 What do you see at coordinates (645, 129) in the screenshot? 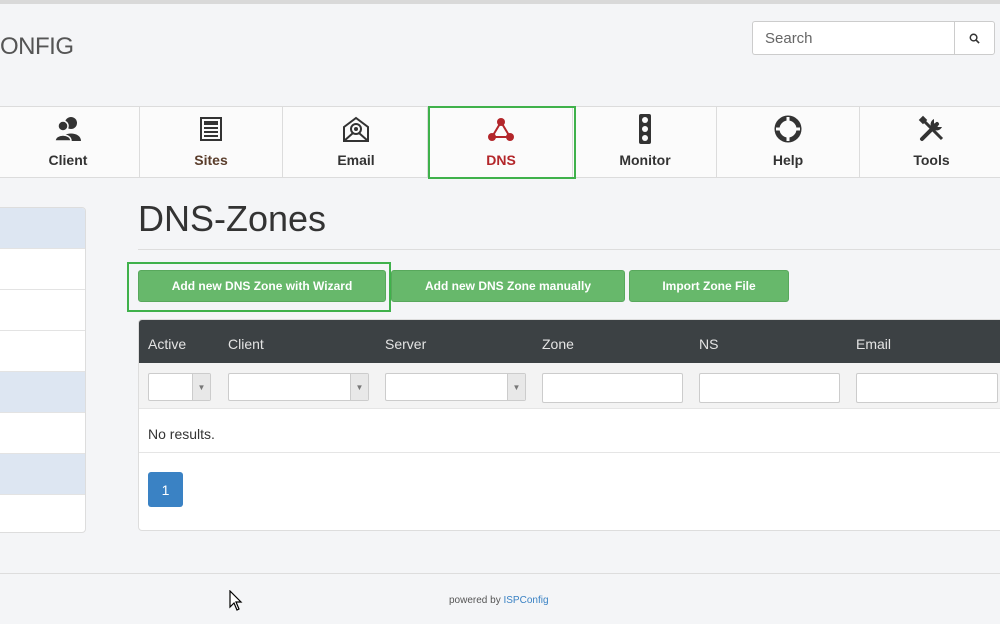
I see `monitor-icon` at bounding box center [645, 129].